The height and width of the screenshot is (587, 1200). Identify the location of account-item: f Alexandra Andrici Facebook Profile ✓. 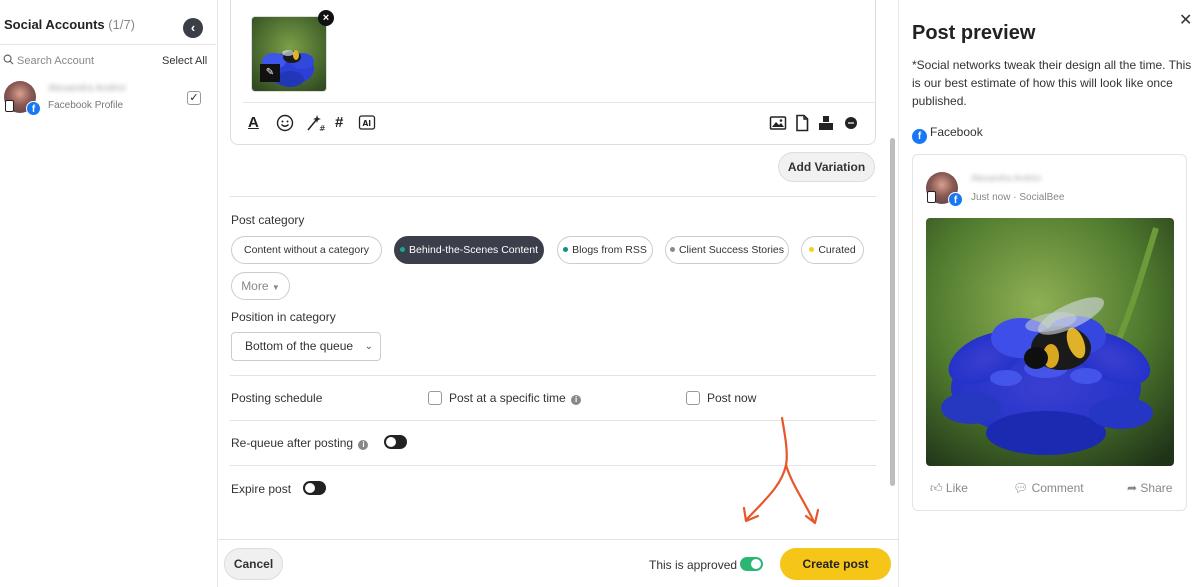
(109, 101).